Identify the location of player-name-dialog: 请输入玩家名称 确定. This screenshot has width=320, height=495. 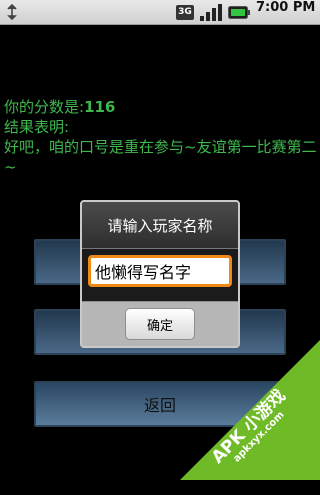
(160, 274).